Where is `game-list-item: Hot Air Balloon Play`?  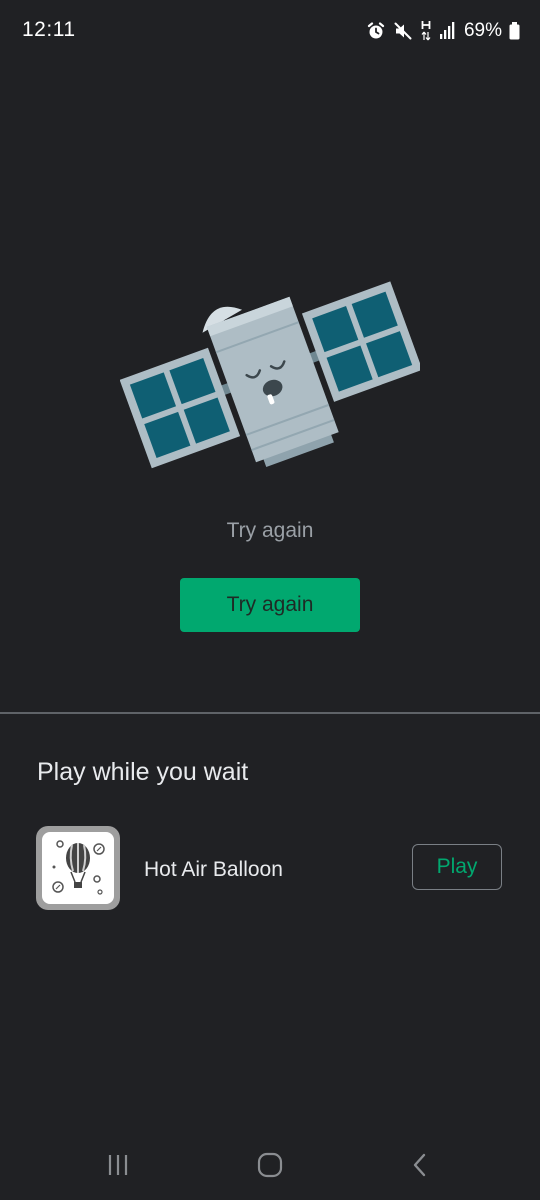 game-list-item: Hot Air Balloon Play is located at coordinates (270, 869).